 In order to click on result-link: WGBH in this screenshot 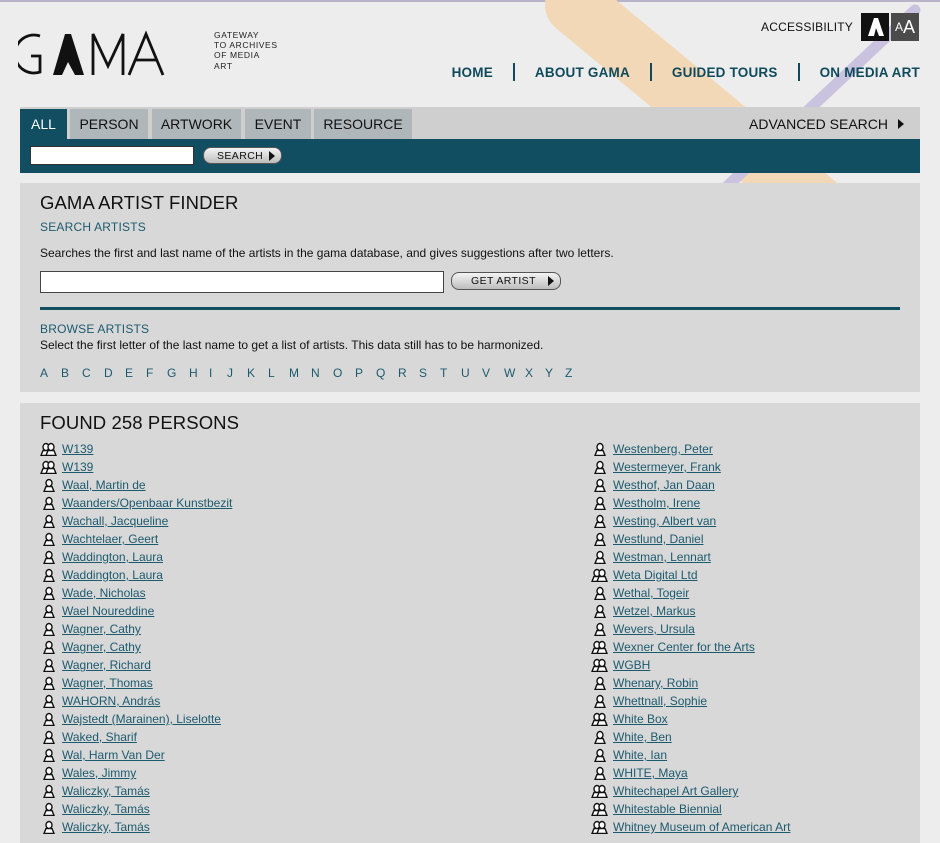, I will do `click(631, 665)`.